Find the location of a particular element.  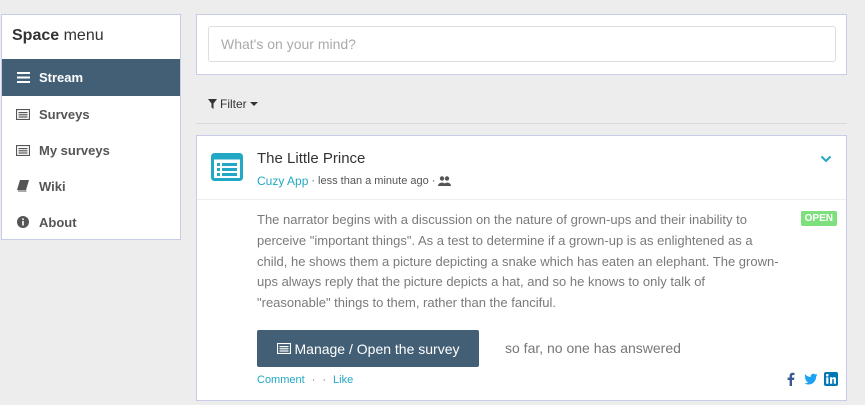

filter-bar: Filter is located at coordinates (521, 107).